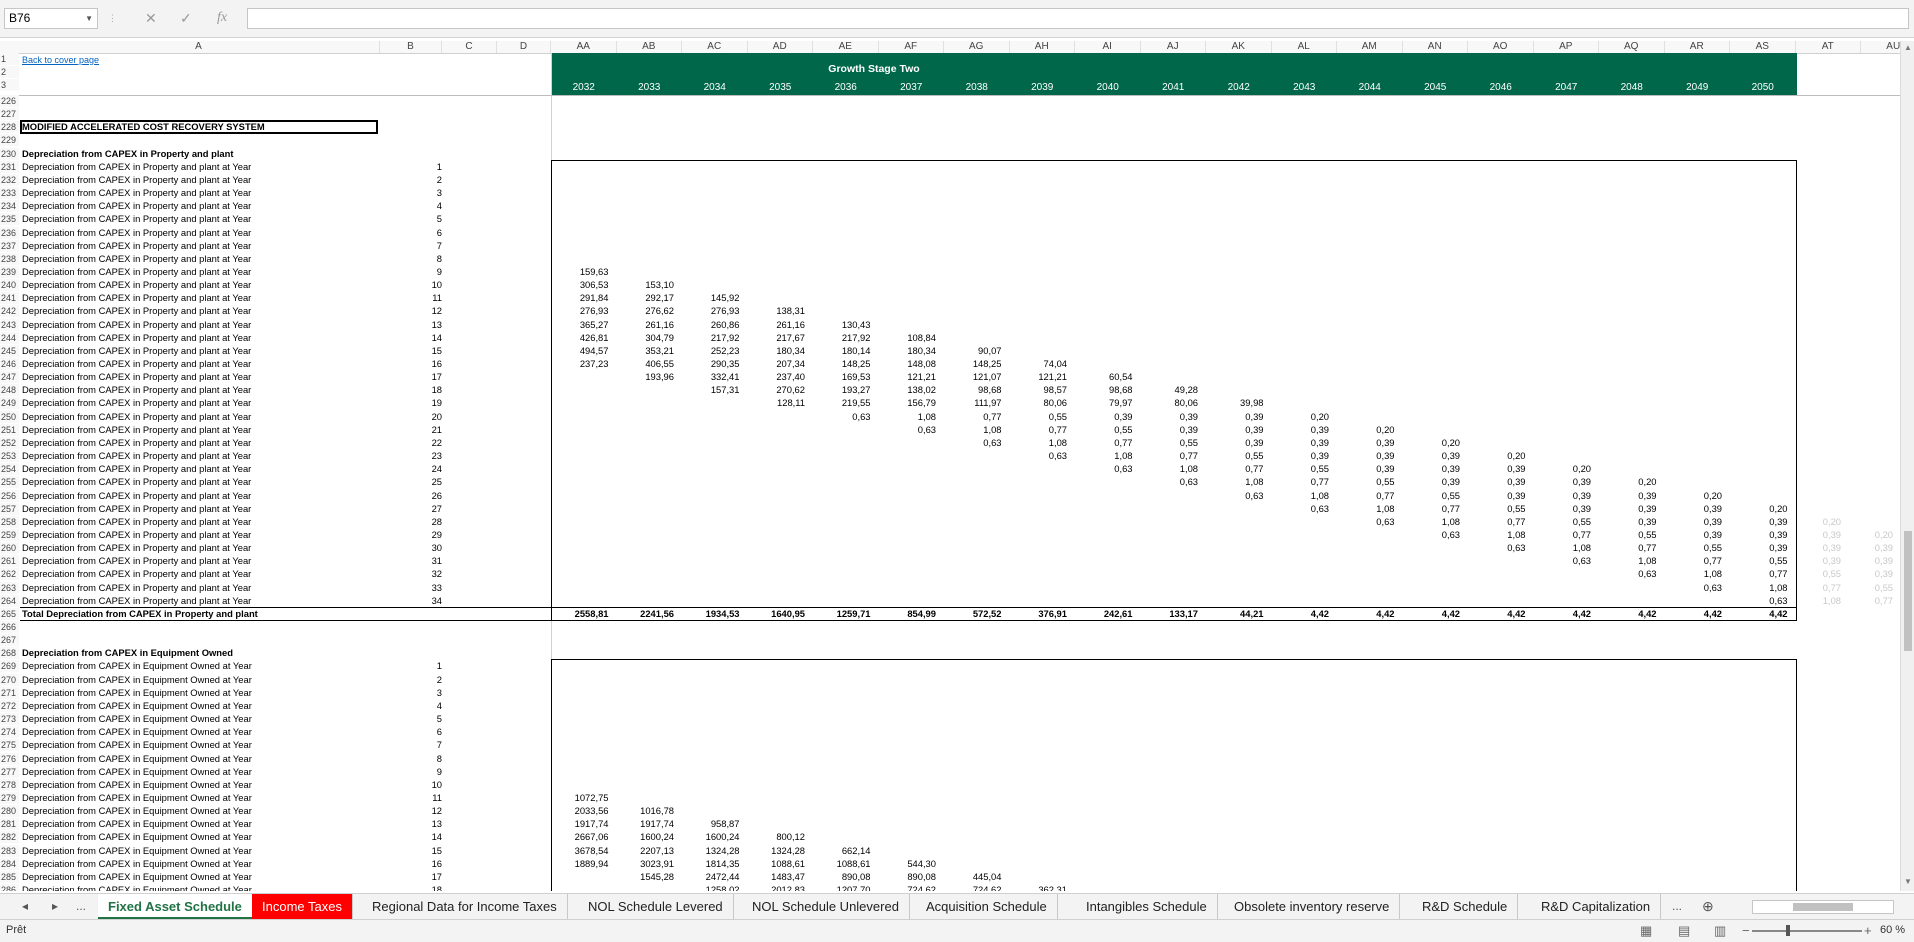 This screenshot has width=1914, height=942. What do you see at coordinates (580, 364) in the screenshot?
I see `value-cell: 237,23` at bounding box center [580, 364].